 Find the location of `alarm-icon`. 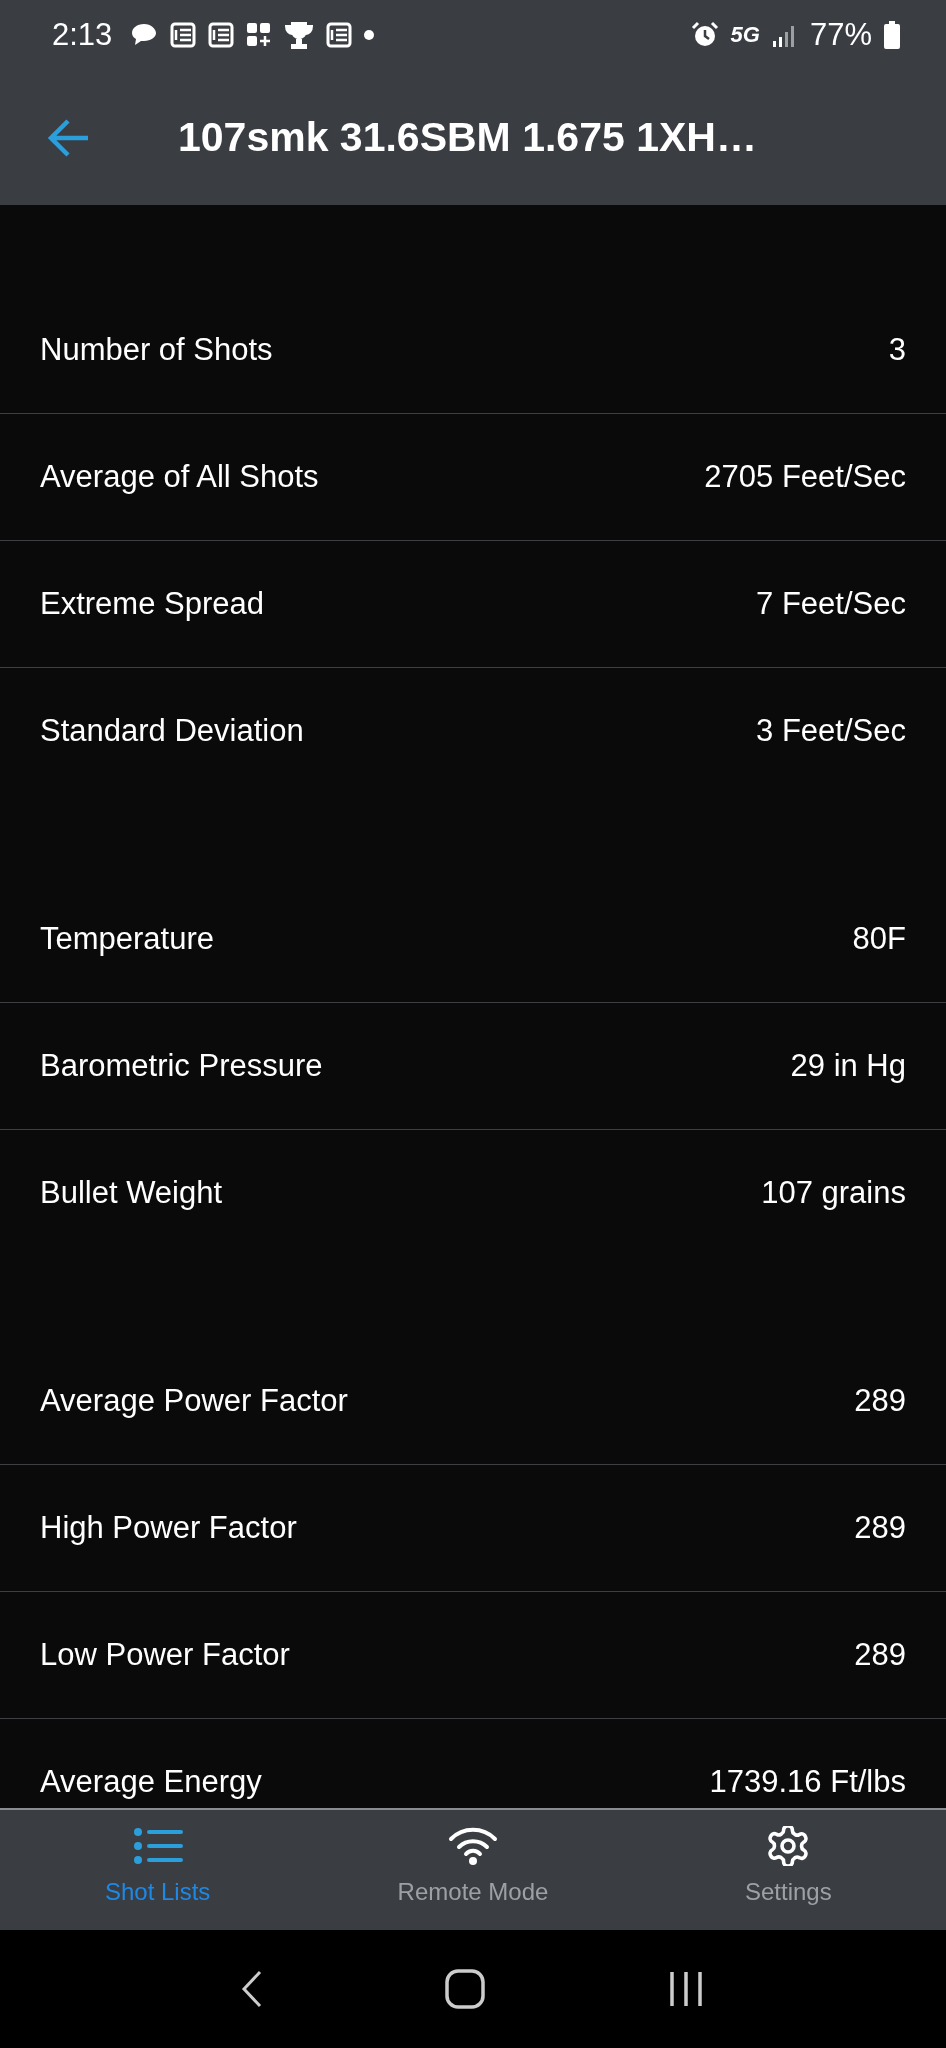

alarm-icon is located at coordinates (704, 35).